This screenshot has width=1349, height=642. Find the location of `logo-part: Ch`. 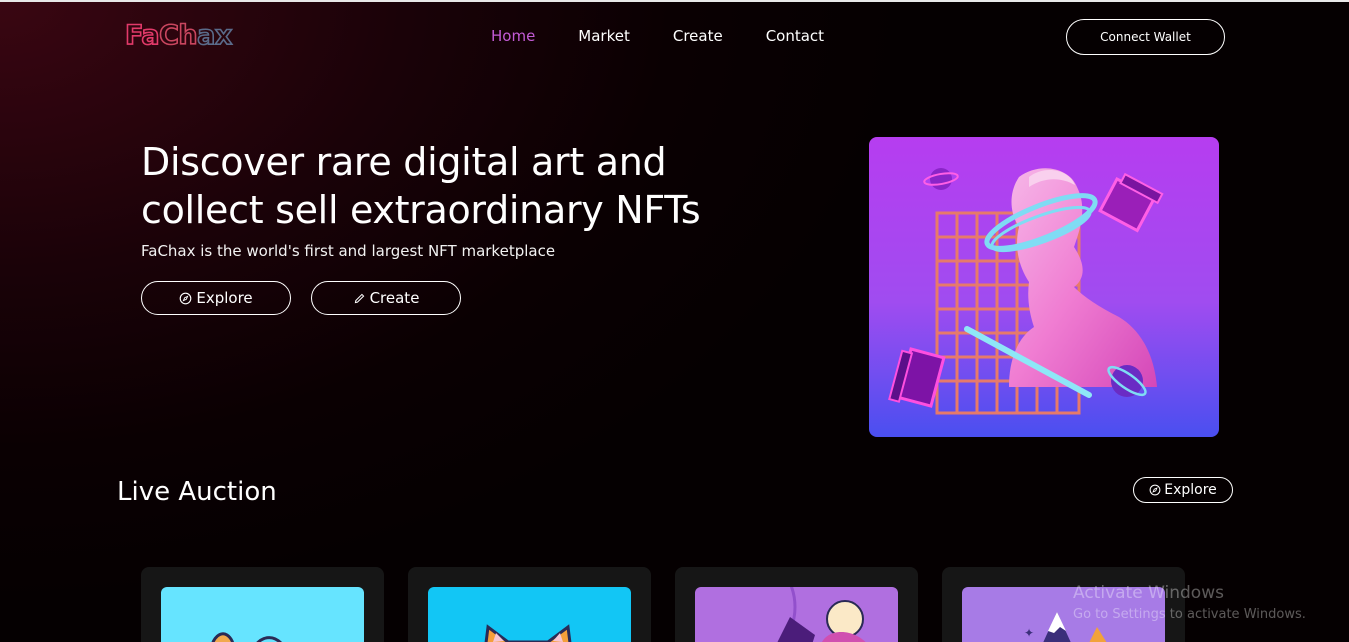

logo-part: Ch is located at coordinates (178, 35).